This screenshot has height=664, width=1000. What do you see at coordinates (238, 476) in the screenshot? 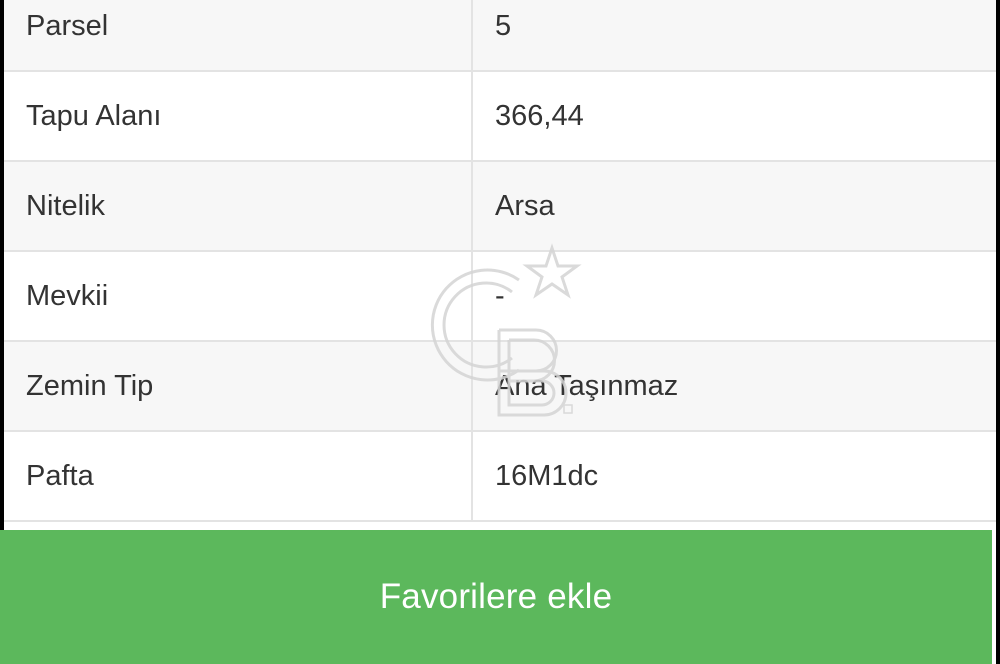
I see `row-label-pafta: Pafta` at bounding box center [238, 476].